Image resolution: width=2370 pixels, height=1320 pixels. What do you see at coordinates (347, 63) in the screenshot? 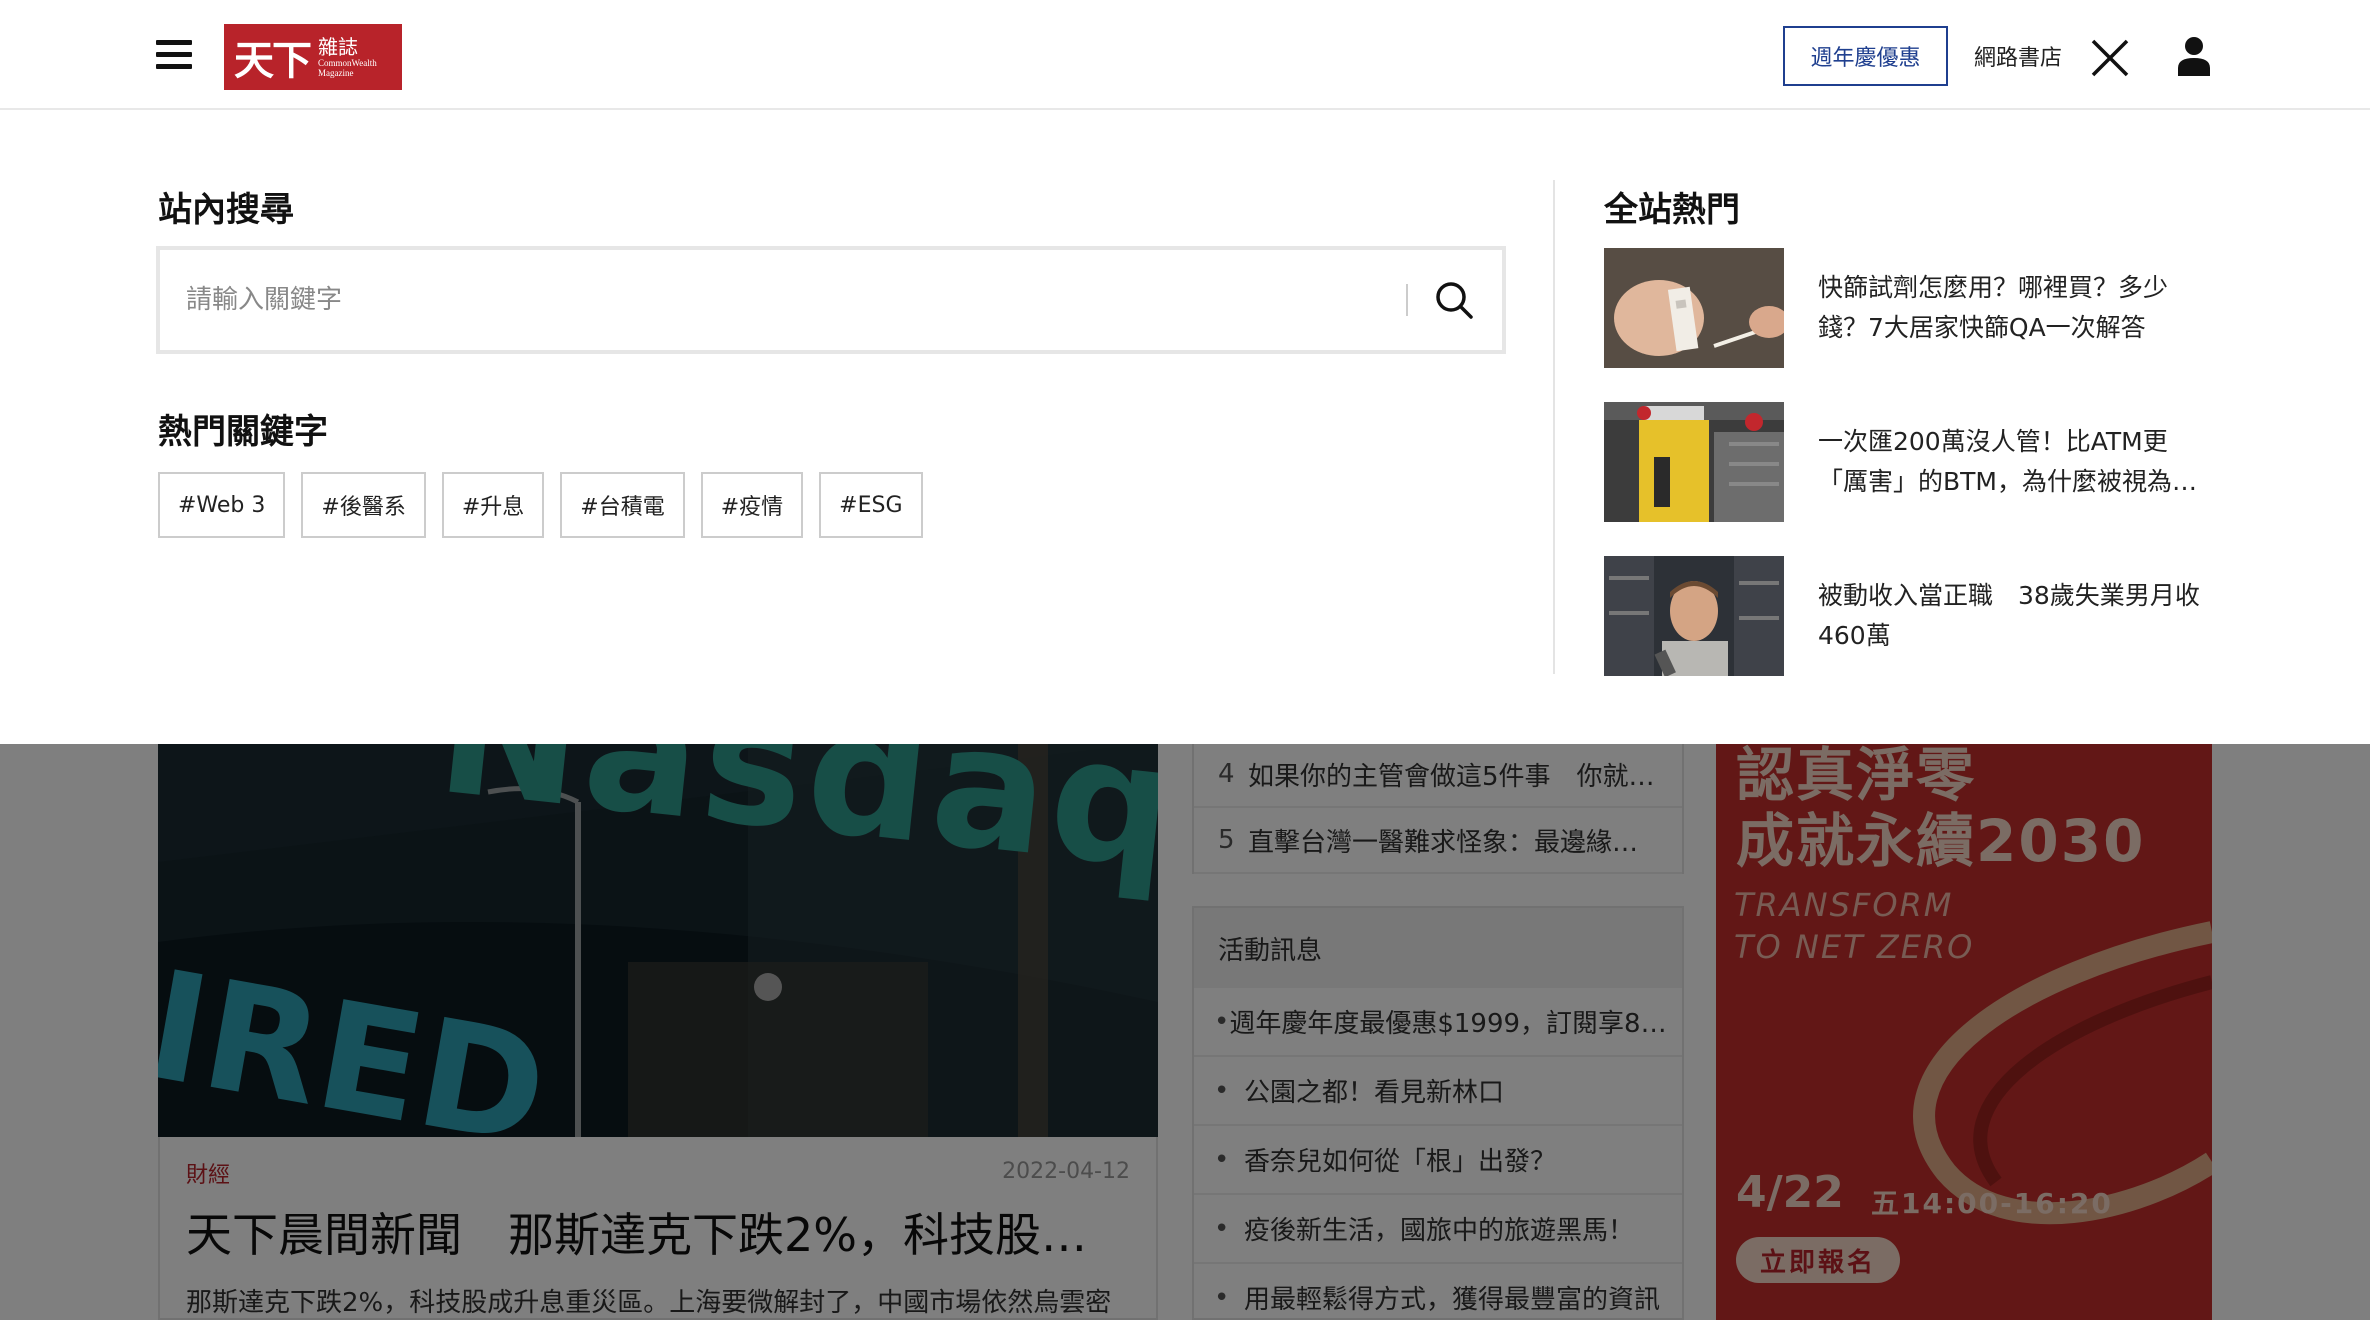
I see `logo-en-text: CommonWealth` at bounding box center [347, 63].